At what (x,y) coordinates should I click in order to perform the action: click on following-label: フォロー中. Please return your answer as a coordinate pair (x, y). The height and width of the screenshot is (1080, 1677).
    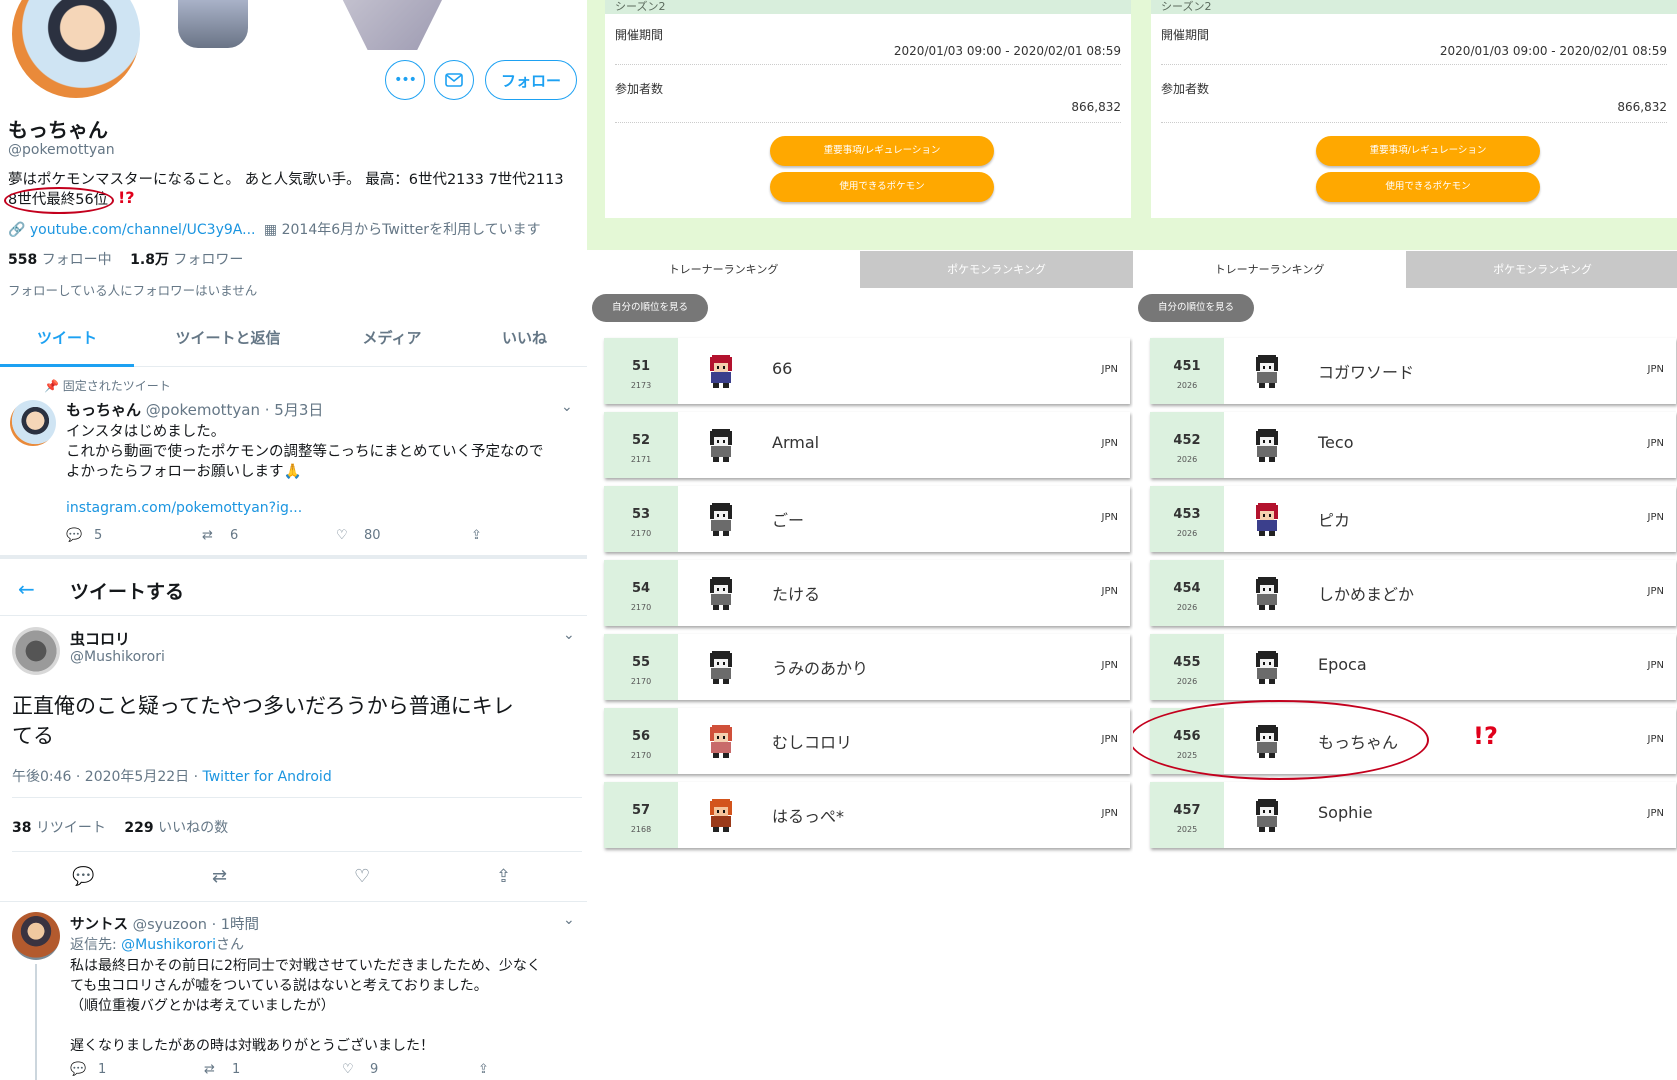
    Looking at the image, I should click on (77, 260).